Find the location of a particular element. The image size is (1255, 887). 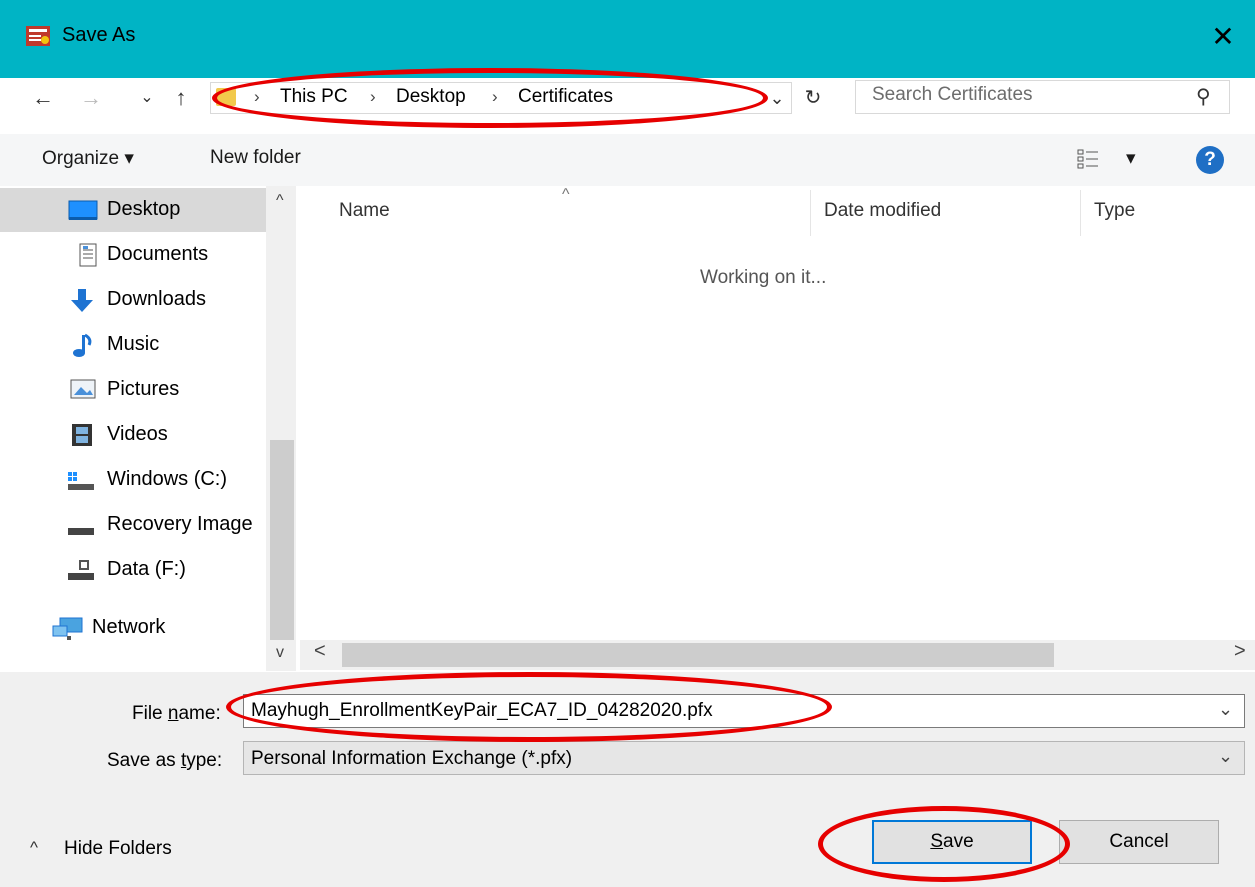

hide-folders-button: Hide Folders is located at coordinates (118, 849).